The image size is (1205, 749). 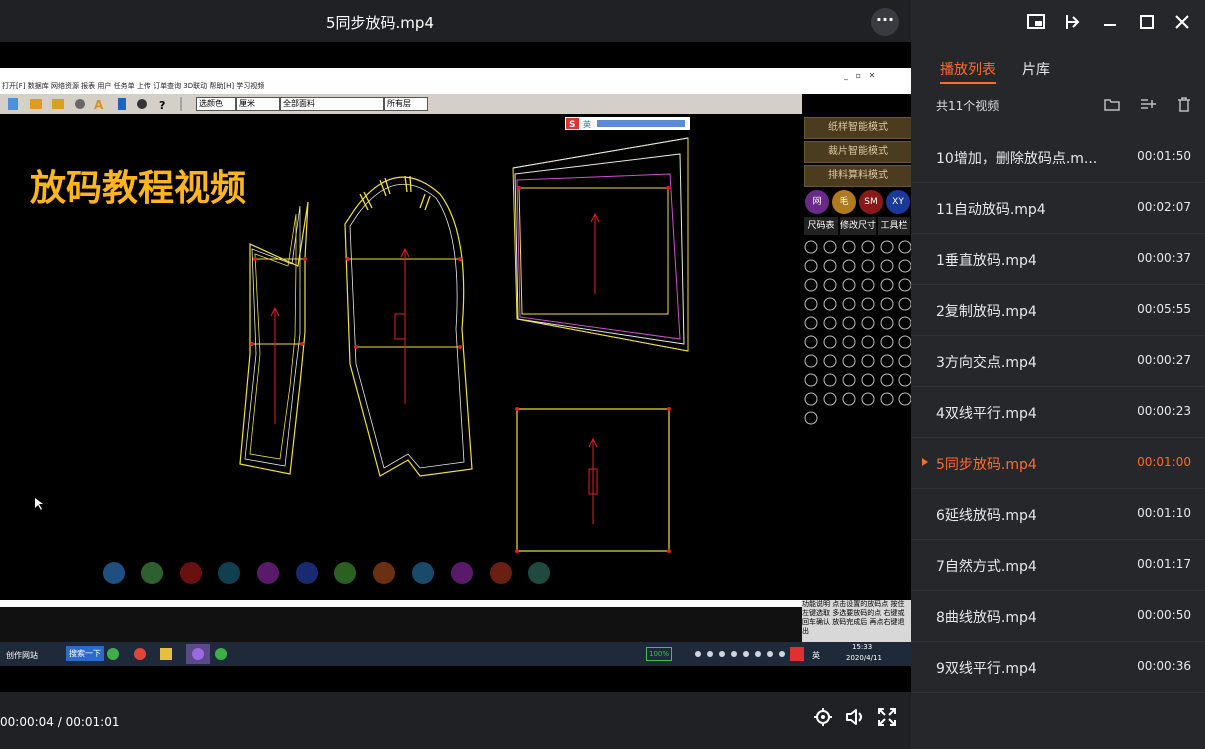 What do you see at coordinates (406, 104) in the screenshot?
I see `layer-select: 所有层` at bounding box center [406, 104].